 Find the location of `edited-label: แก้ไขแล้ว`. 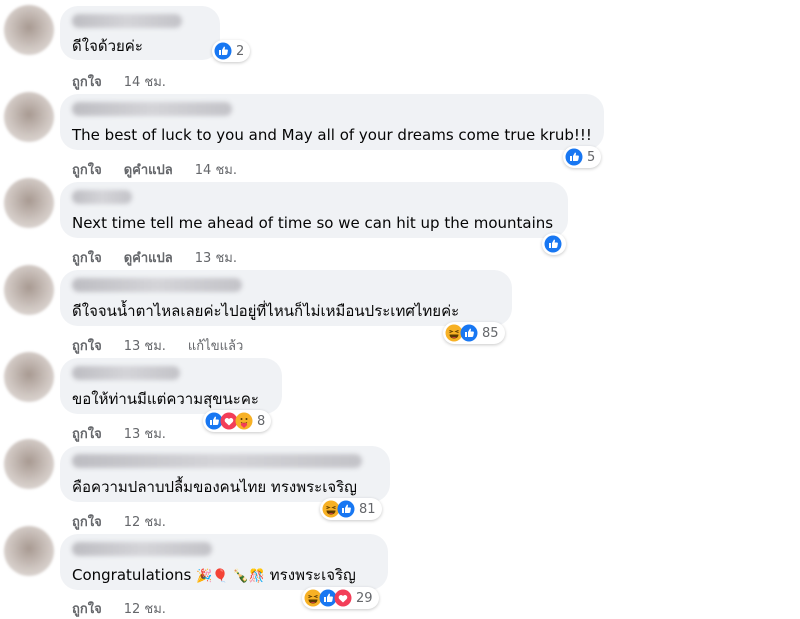

edited-label: แก้ไขแล้ว is located at coordinates (215, 346).